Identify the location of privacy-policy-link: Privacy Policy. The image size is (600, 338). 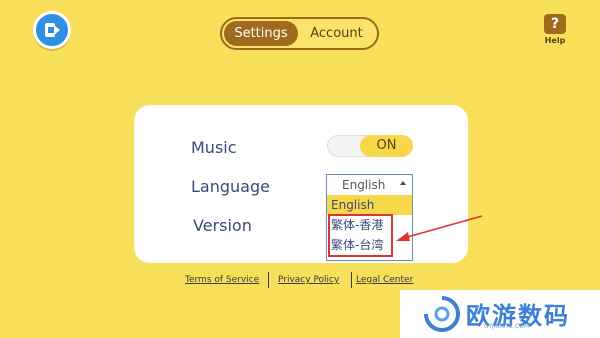
(308, 280).